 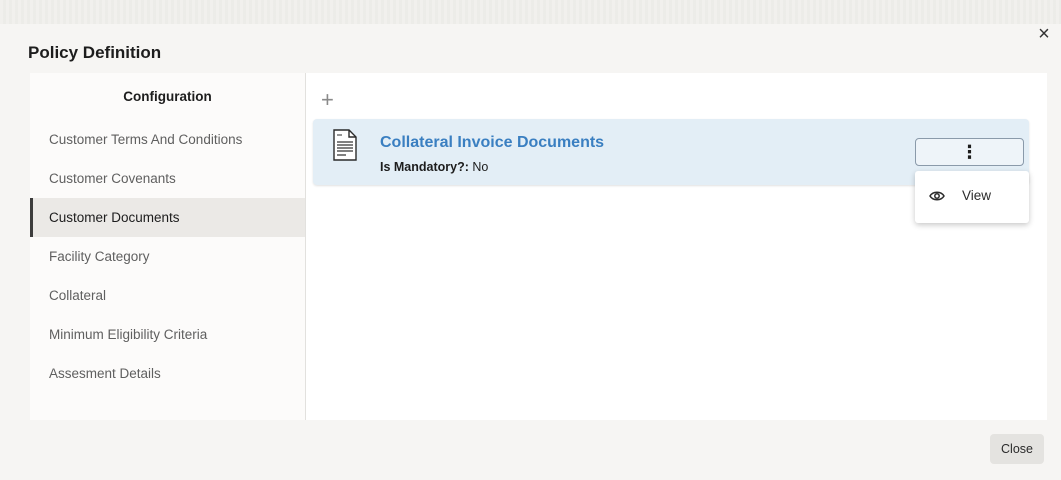 I want to click on card-title-link: Collateral Invoice Documents, so click(x=492, y=143).